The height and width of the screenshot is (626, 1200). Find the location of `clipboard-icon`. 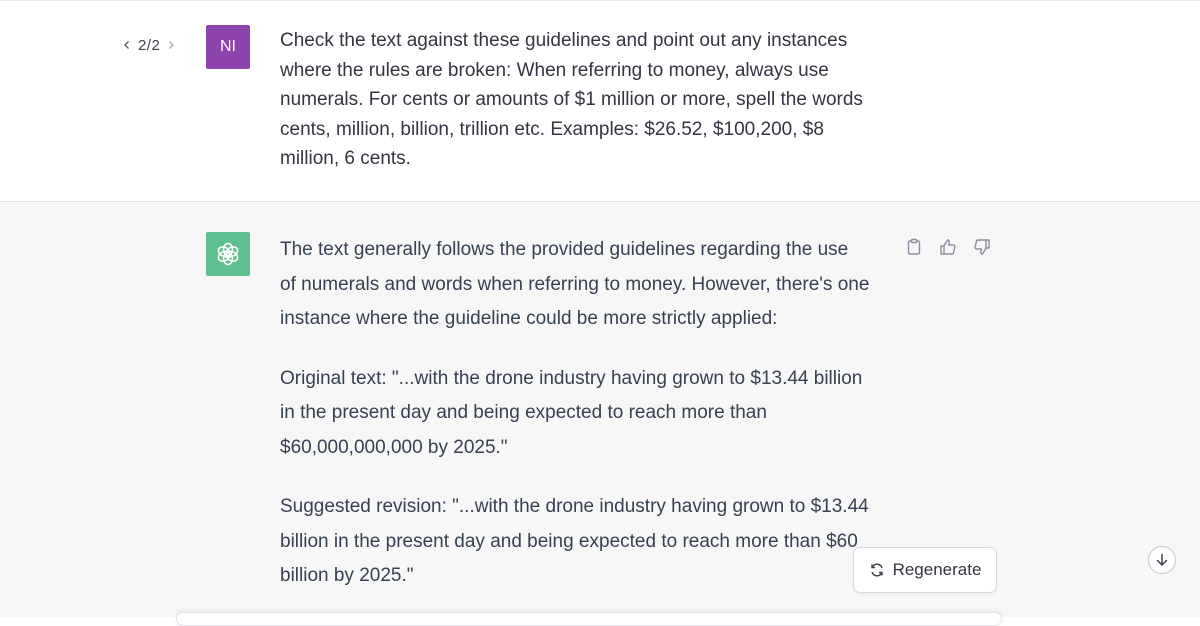

clipboard-icon is located at coordinates (914, 246).